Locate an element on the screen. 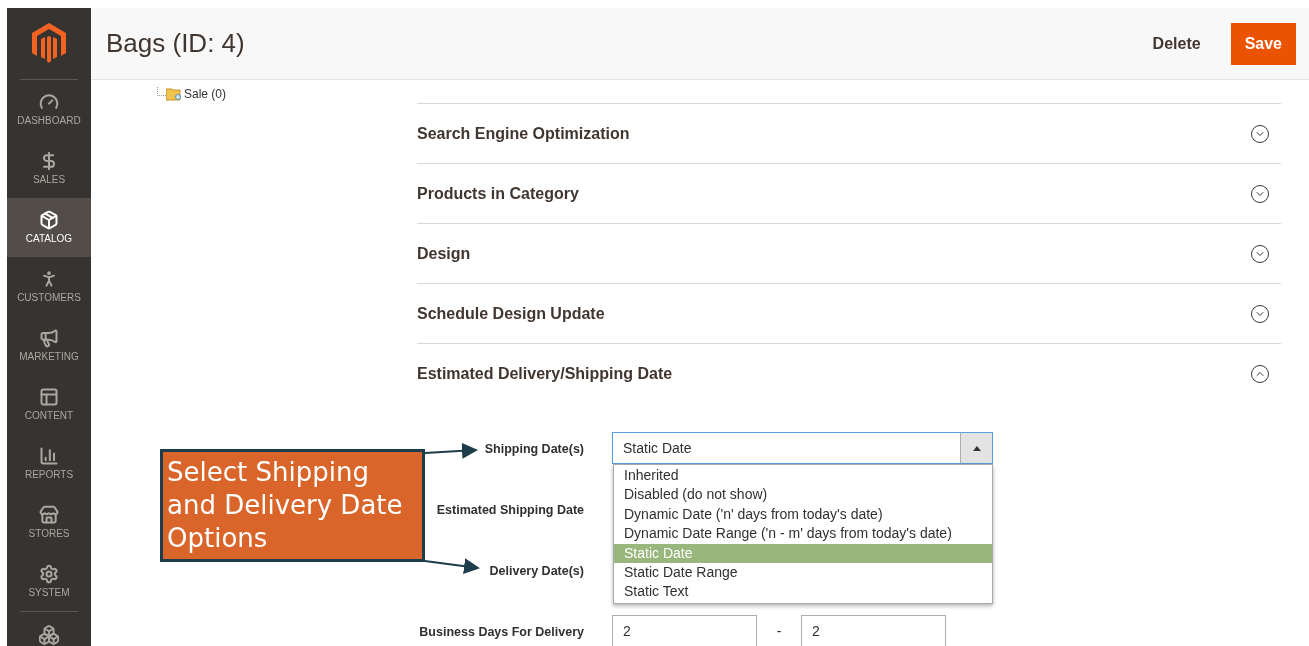 The width and height of the screenshot is (1309, 646). callout-box: Select Shipping and Delivery Date Options is located at coordinates (292, 505).